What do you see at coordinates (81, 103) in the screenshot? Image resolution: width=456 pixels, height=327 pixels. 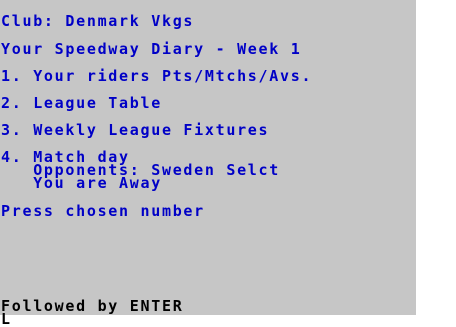 I see `menu-option-2: 2. League Table` at bounding box center [81, 103].